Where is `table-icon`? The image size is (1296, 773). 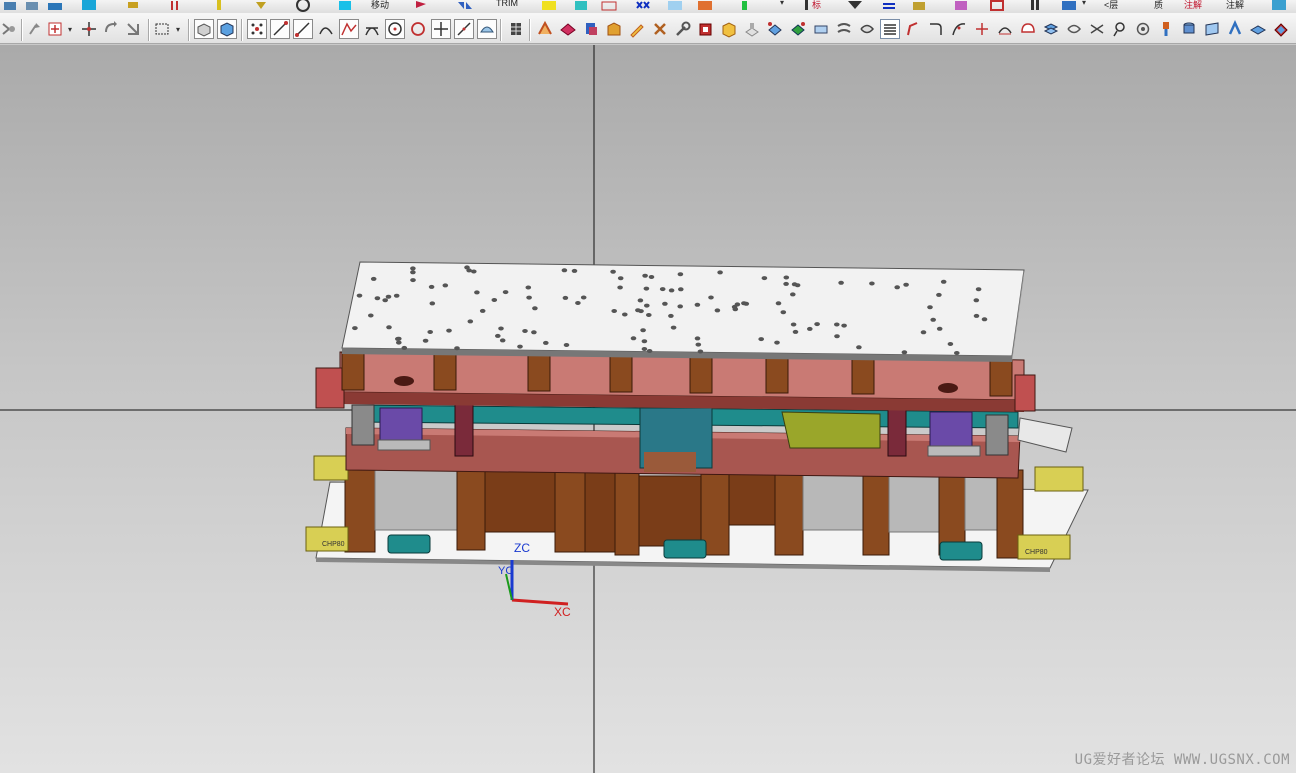 table-icon is located at coordinates (1069, 6).